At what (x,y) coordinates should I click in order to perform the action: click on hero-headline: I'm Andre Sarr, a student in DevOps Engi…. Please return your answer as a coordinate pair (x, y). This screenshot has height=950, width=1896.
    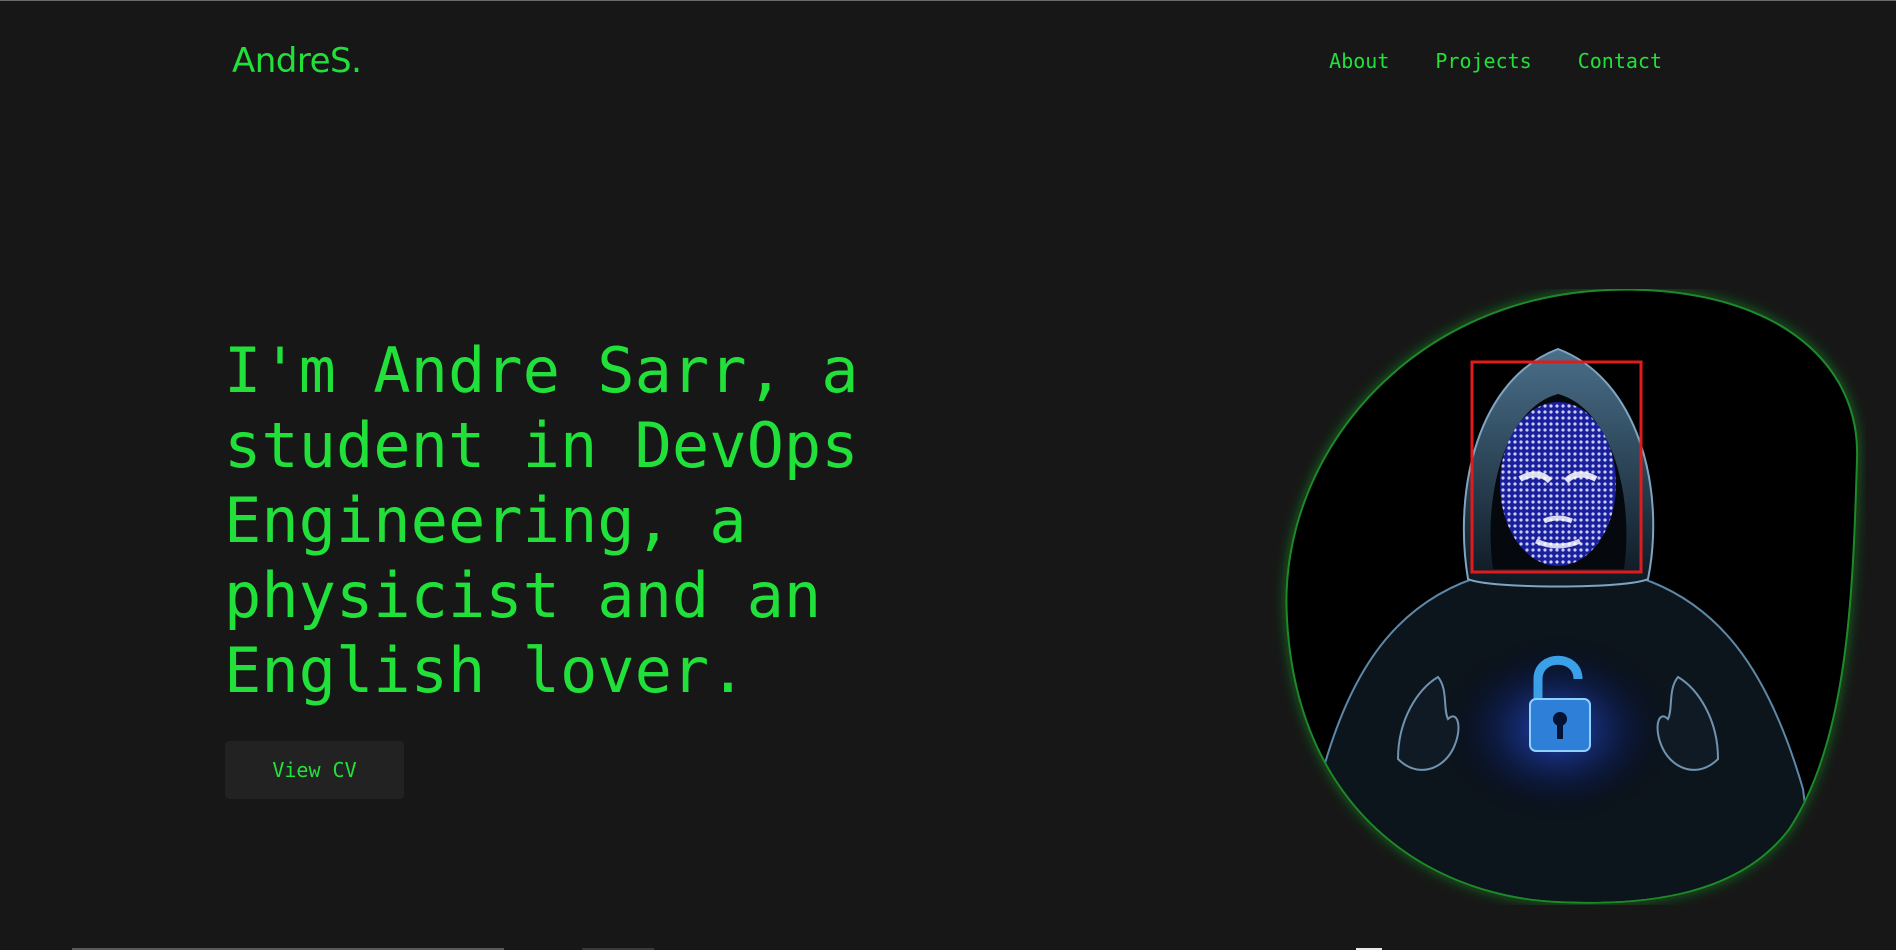
    Looking at the image, I should click on (541, 520).